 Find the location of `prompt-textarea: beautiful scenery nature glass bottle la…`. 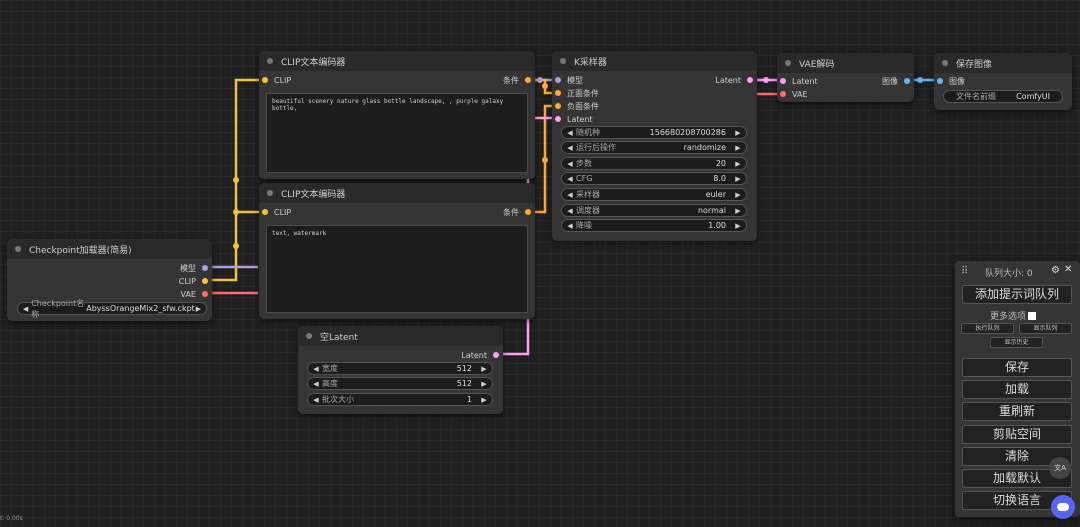

prompt-textarea: beautiful scenery nature glass bottle la… is located at coordinates (397, 133).